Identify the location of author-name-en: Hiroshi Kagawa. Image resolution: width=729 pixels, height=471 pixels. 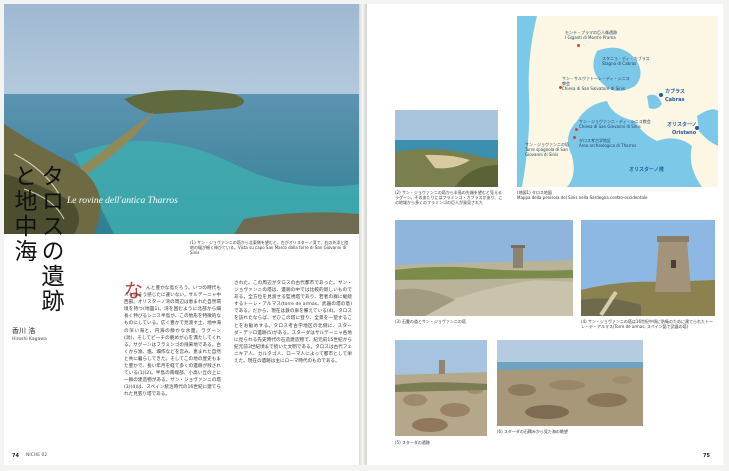
(29, 339).